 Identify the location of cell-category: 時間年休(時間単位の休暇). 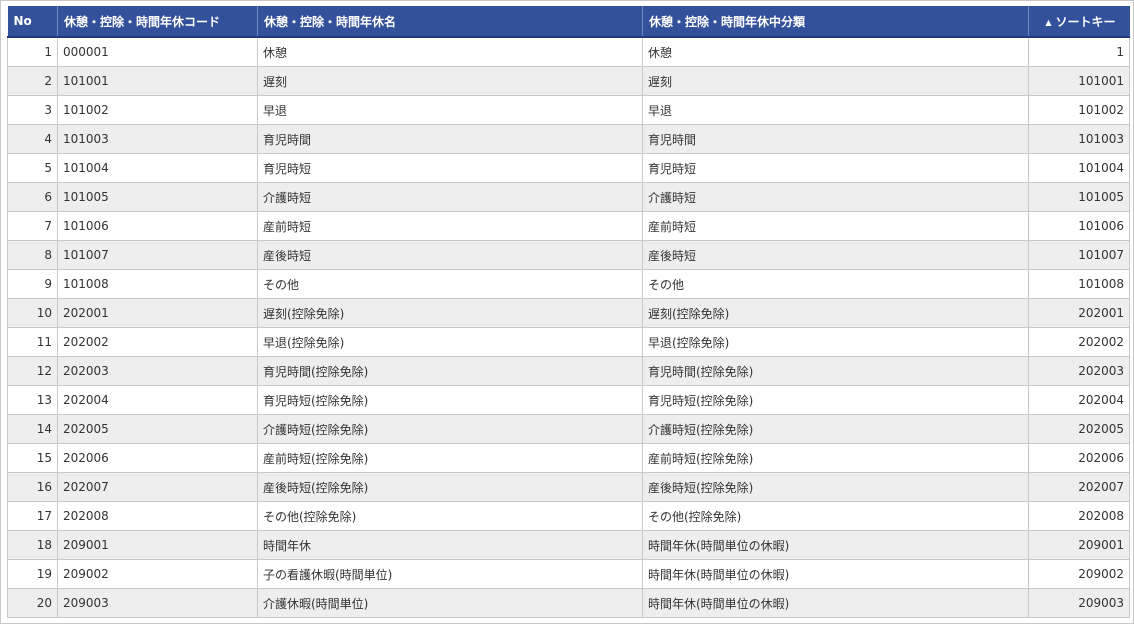
(835, 603).